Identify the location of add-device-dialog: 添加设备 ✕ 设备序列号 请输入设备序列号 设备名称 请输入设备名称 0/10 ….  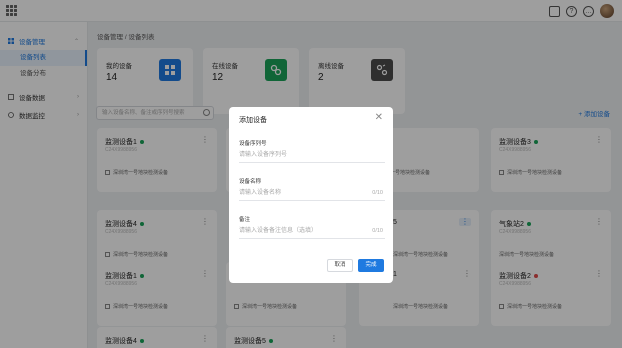
(311, 195).